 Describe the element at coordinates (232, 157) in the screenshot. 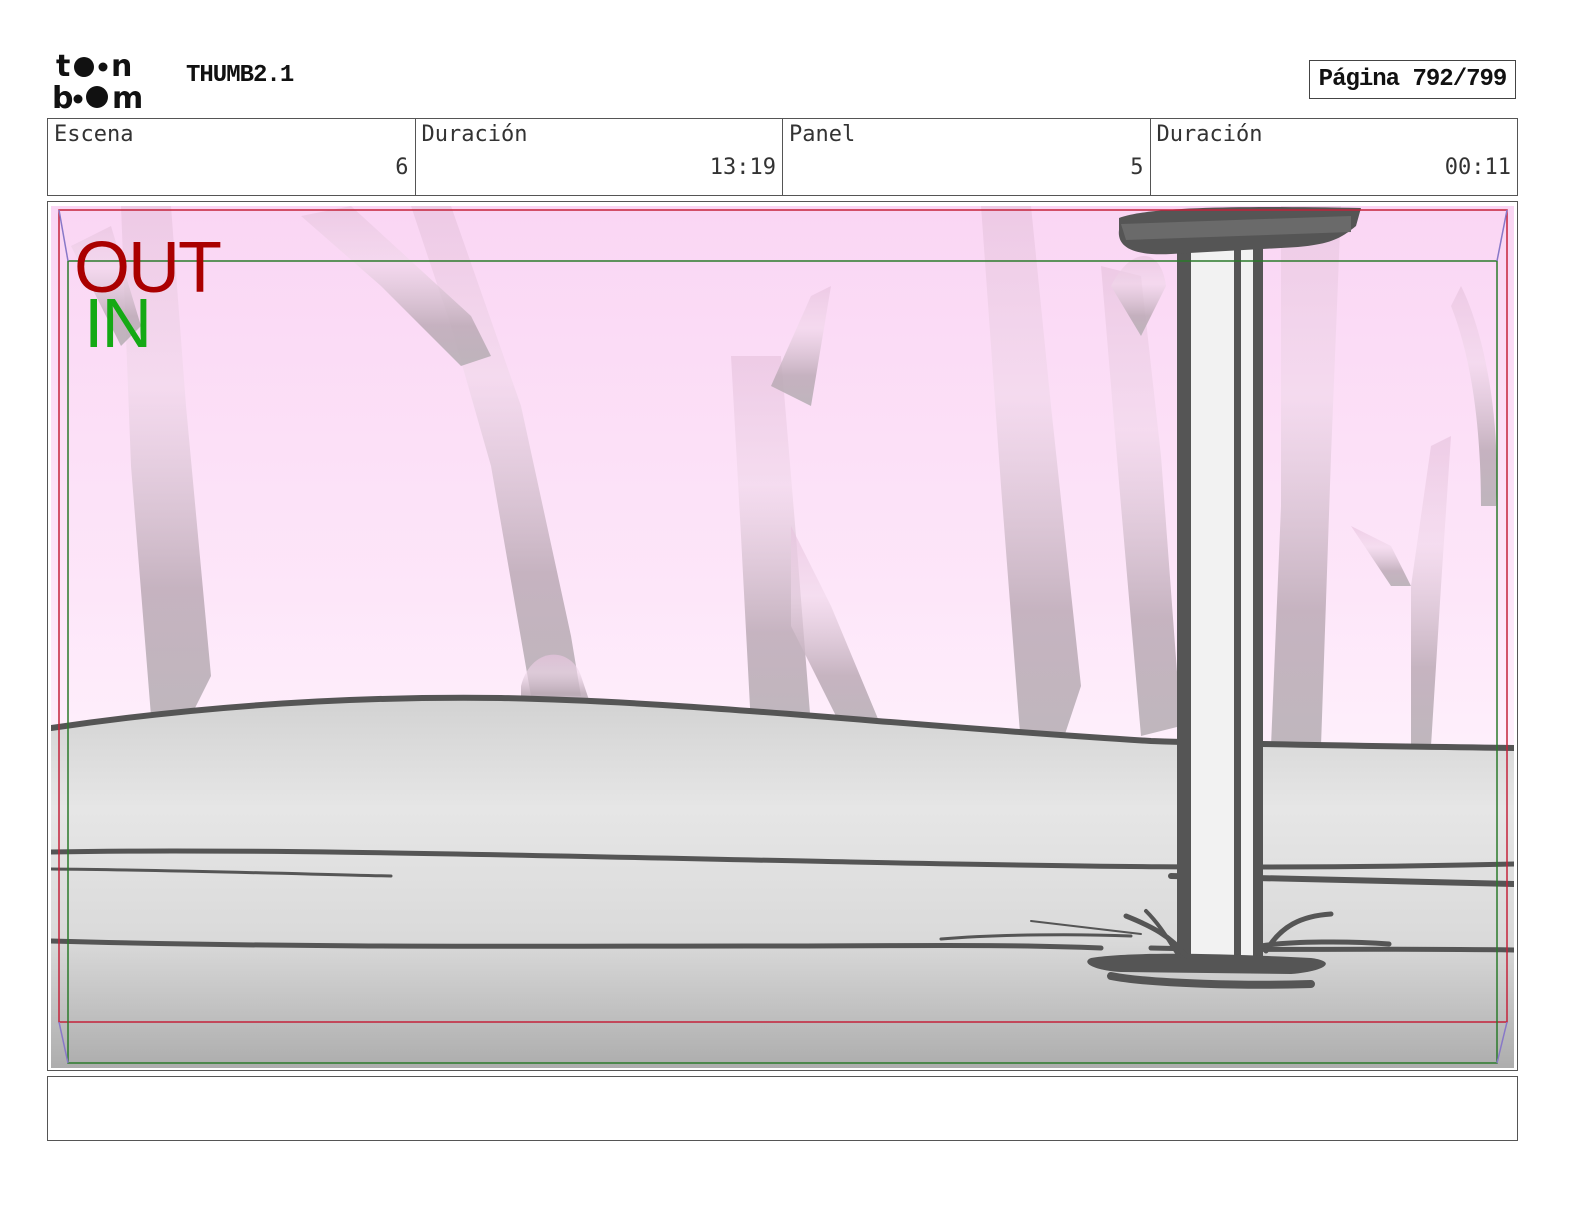

I see `scene-cell: Escena 6` at that location.